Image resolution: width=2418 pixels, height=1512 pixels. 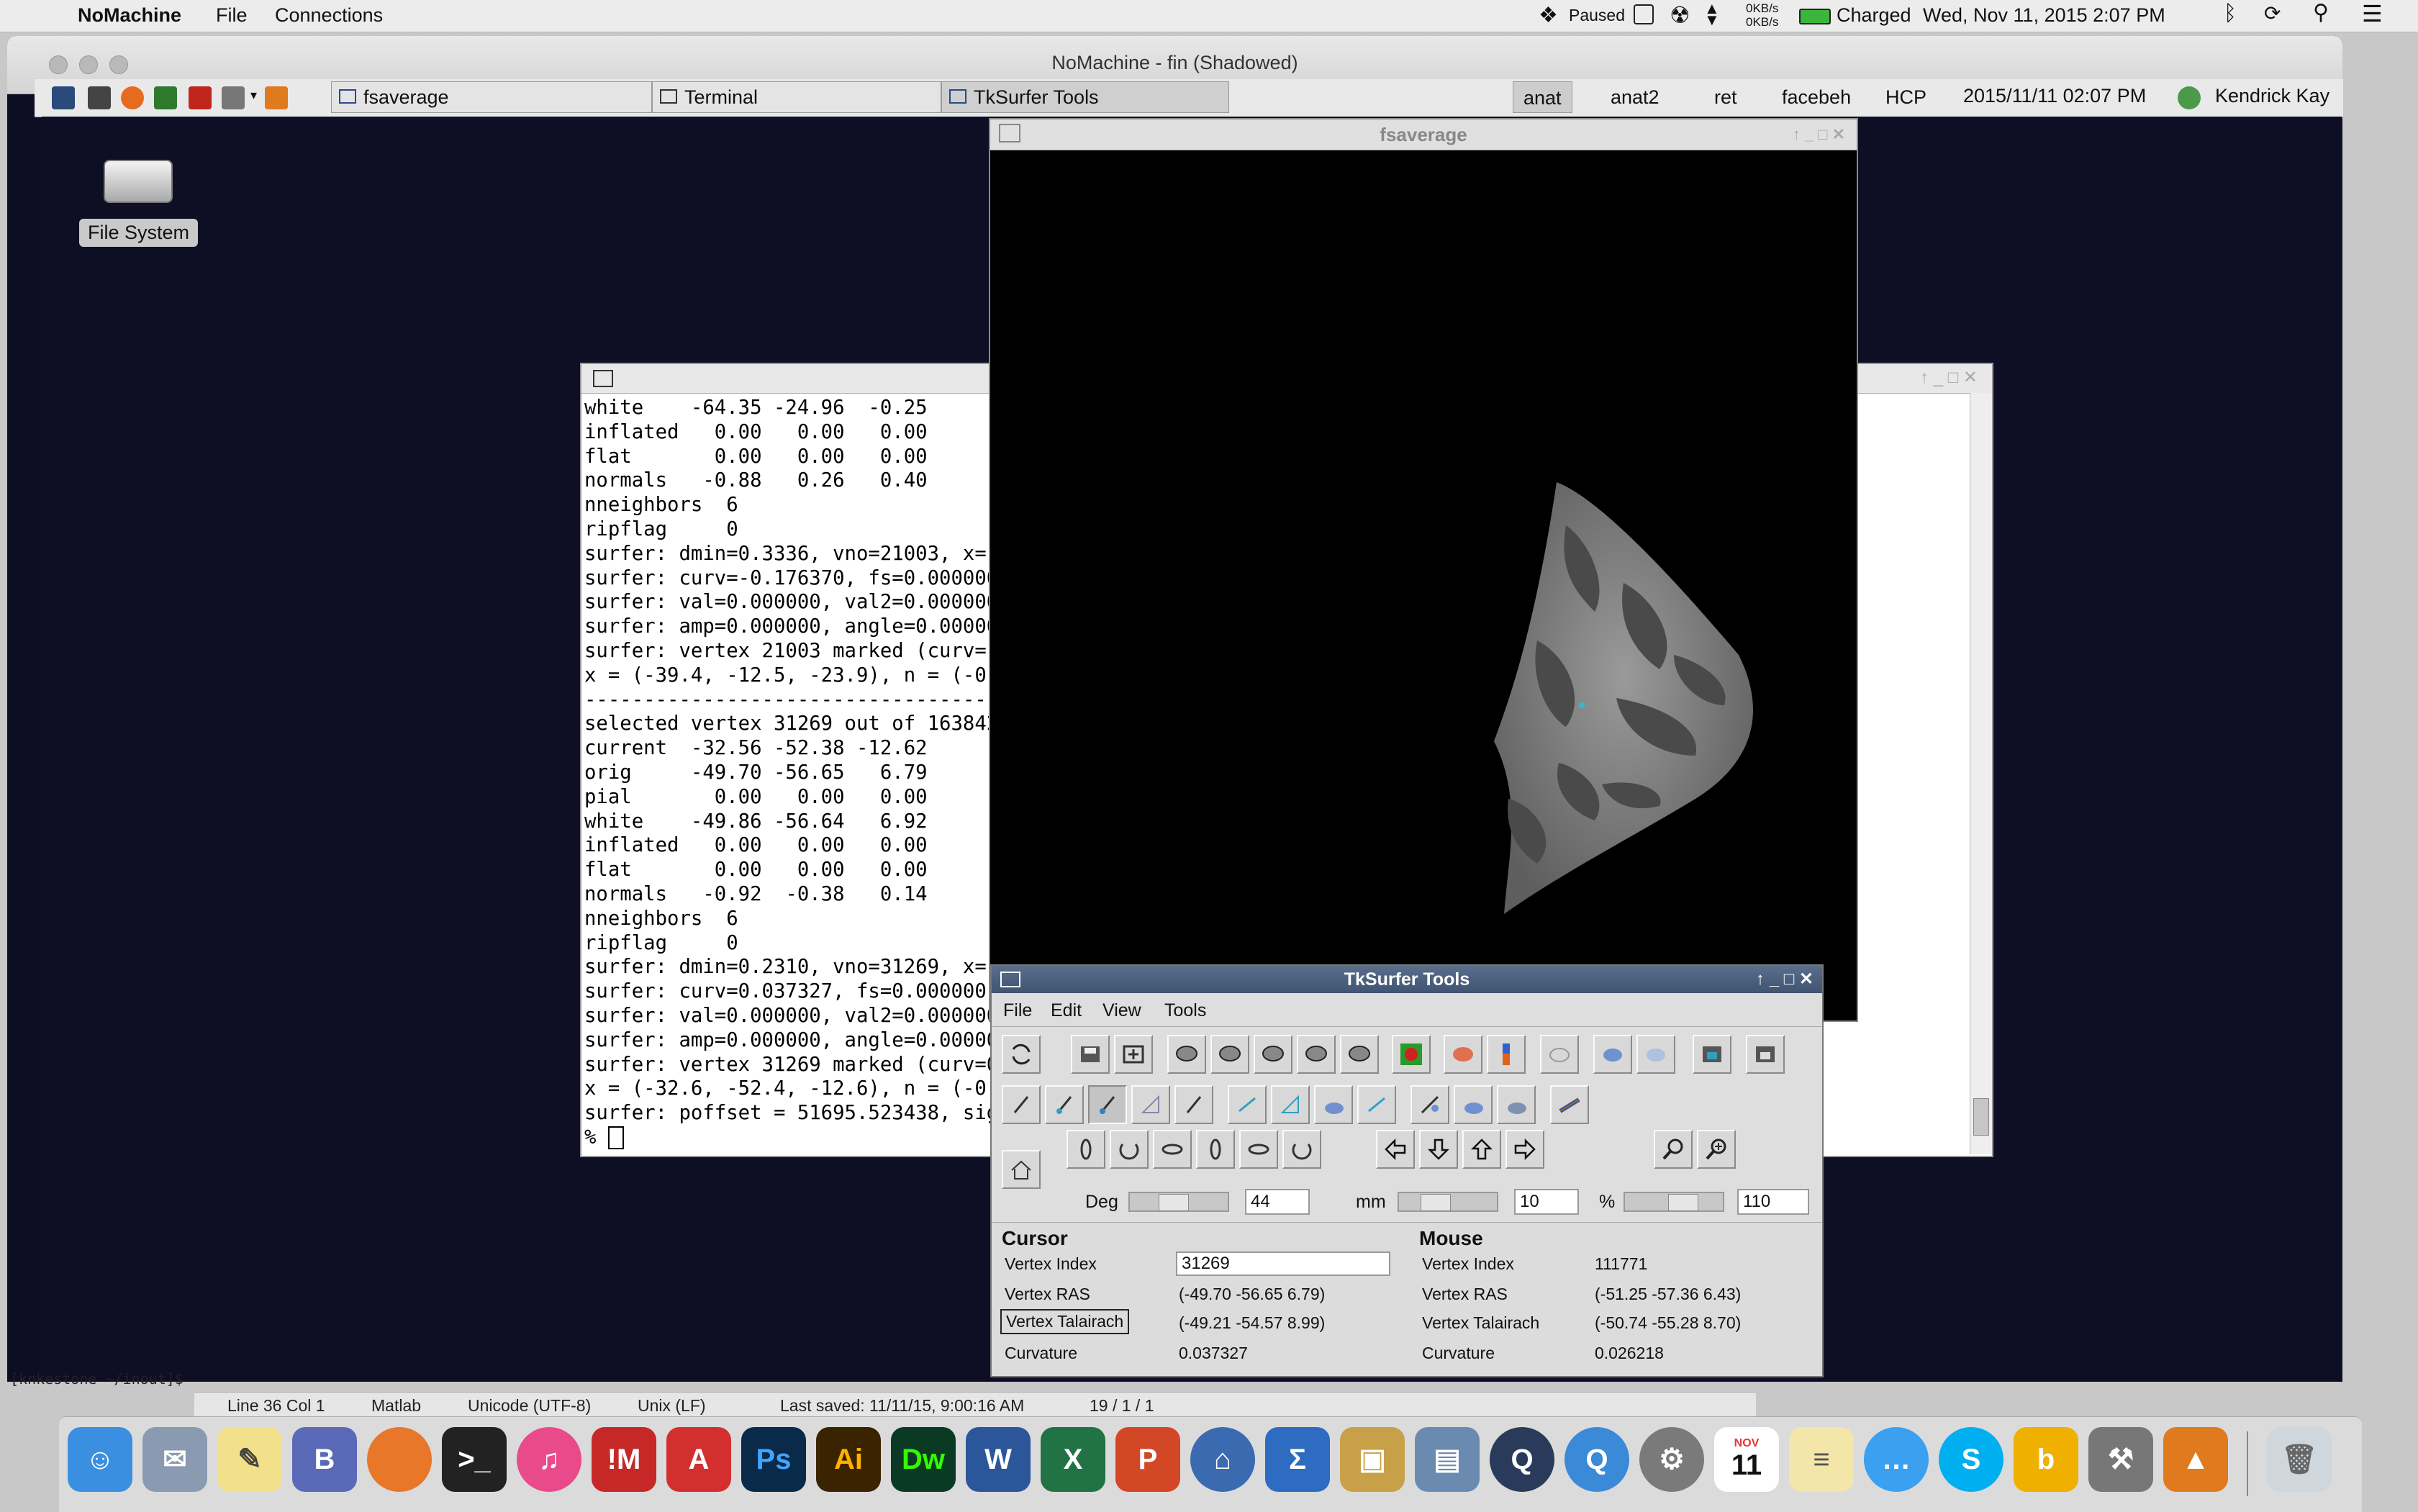 I want to click on redraw-button, so click(x=1021, y=1054).